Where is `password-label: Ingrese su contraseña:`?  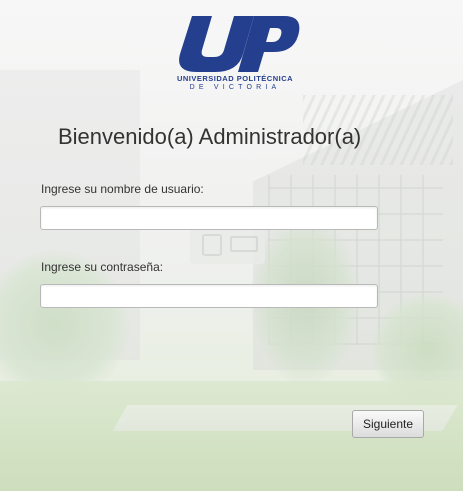 password-label: Ingrese su contraseña: is located at coordinates (102, 267).